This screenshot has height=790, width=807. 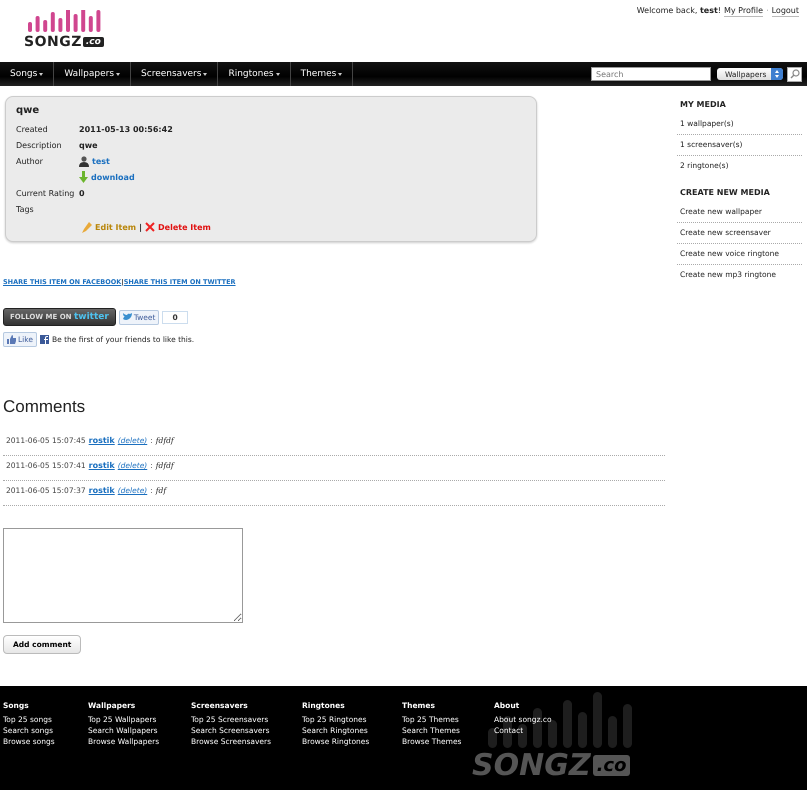 What do you see at coordinates (101, 161) in the screenshot?
I see `author-link: test` at bounding box center [101, 161].